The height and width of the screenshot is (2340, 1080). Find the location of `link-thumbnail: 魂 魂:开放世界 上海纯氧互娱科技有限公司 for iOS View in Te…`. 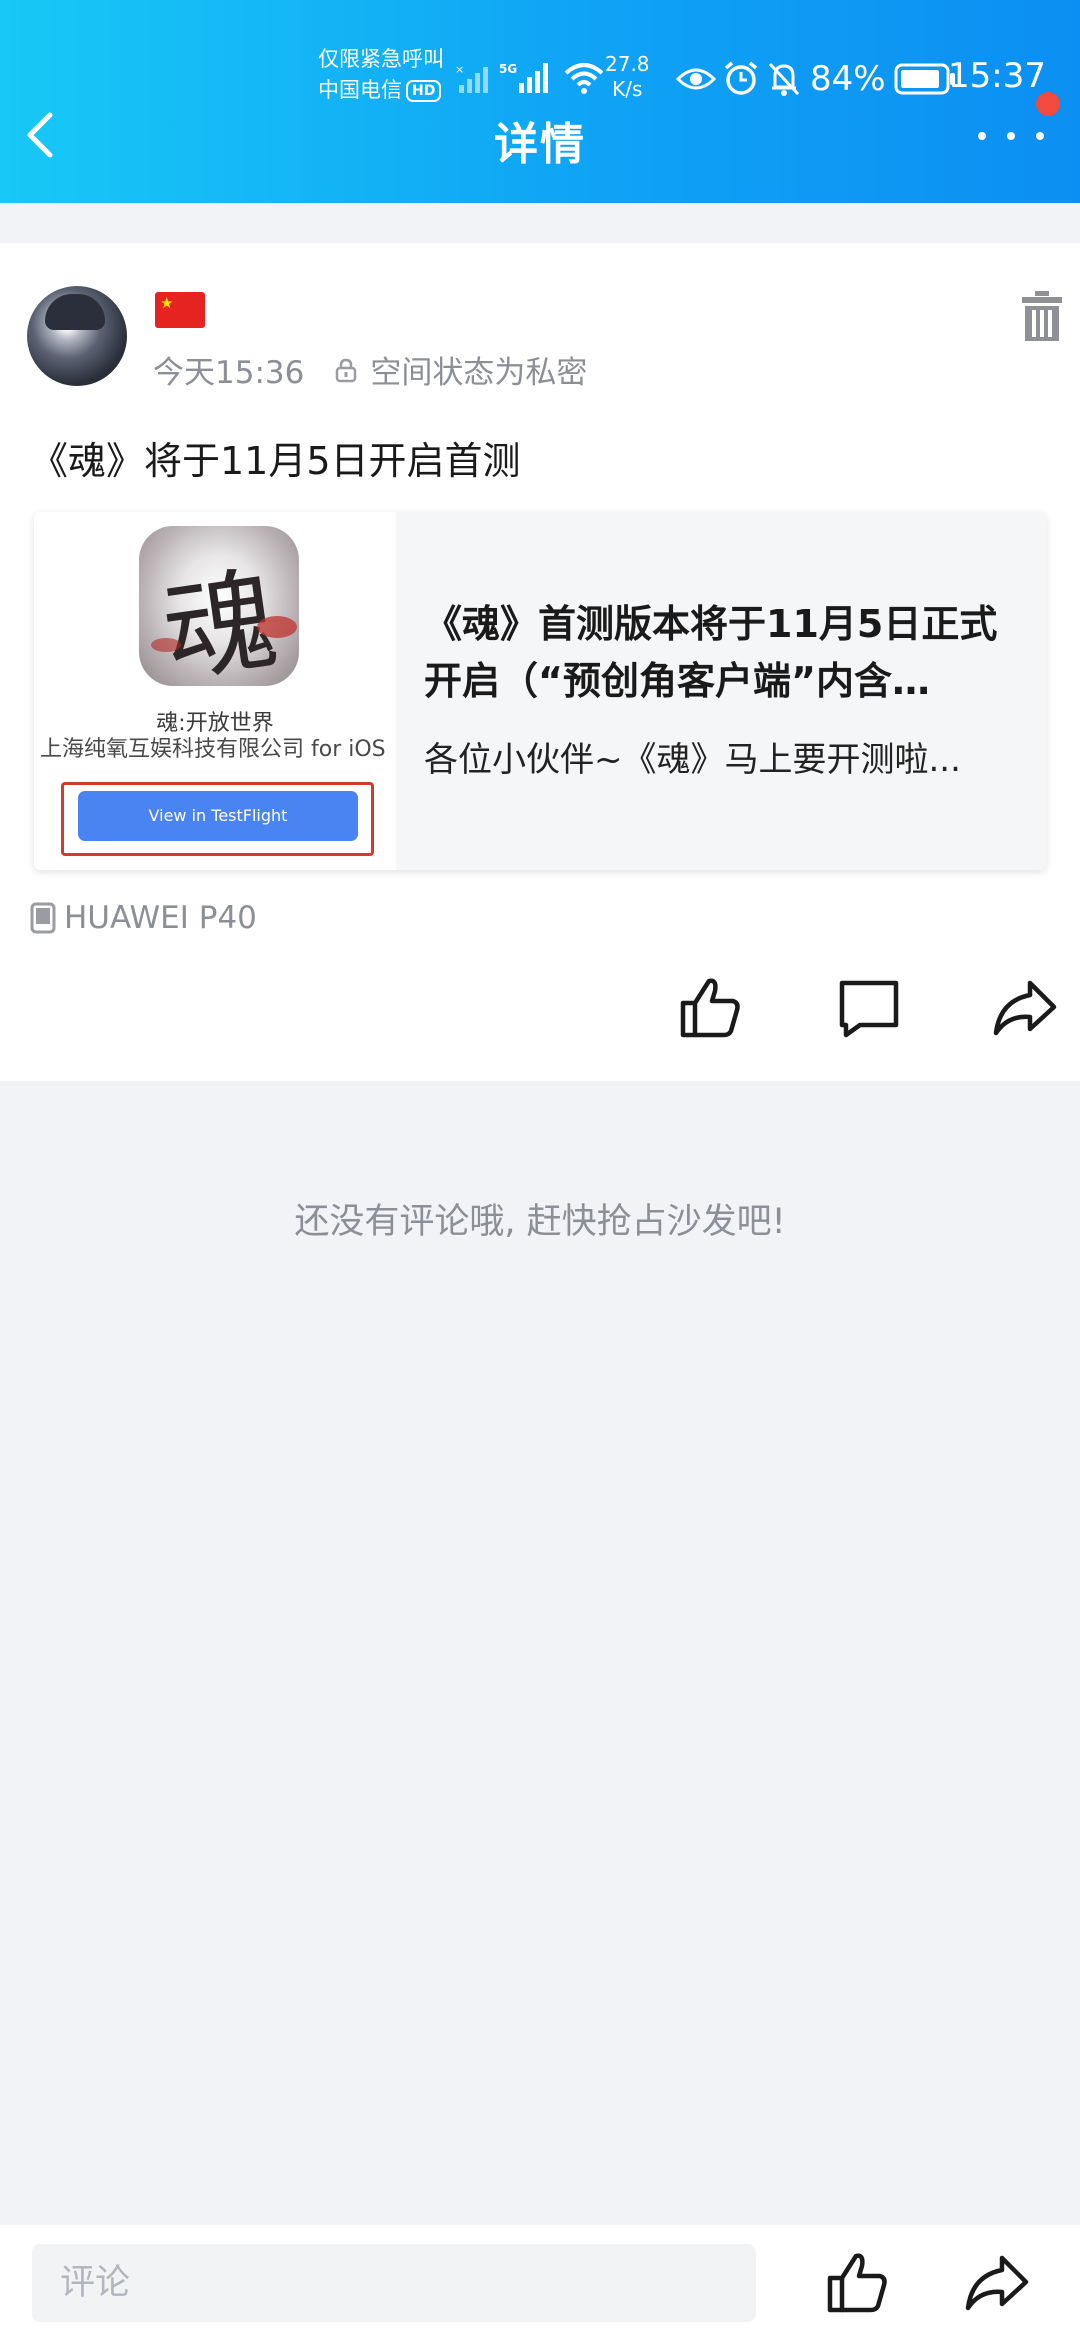

link-thumbnail: 魂 魂:开放世界 上海纯氧互娱科技有限公司 for iOS View in Te… is located at coordinates (215, 691).